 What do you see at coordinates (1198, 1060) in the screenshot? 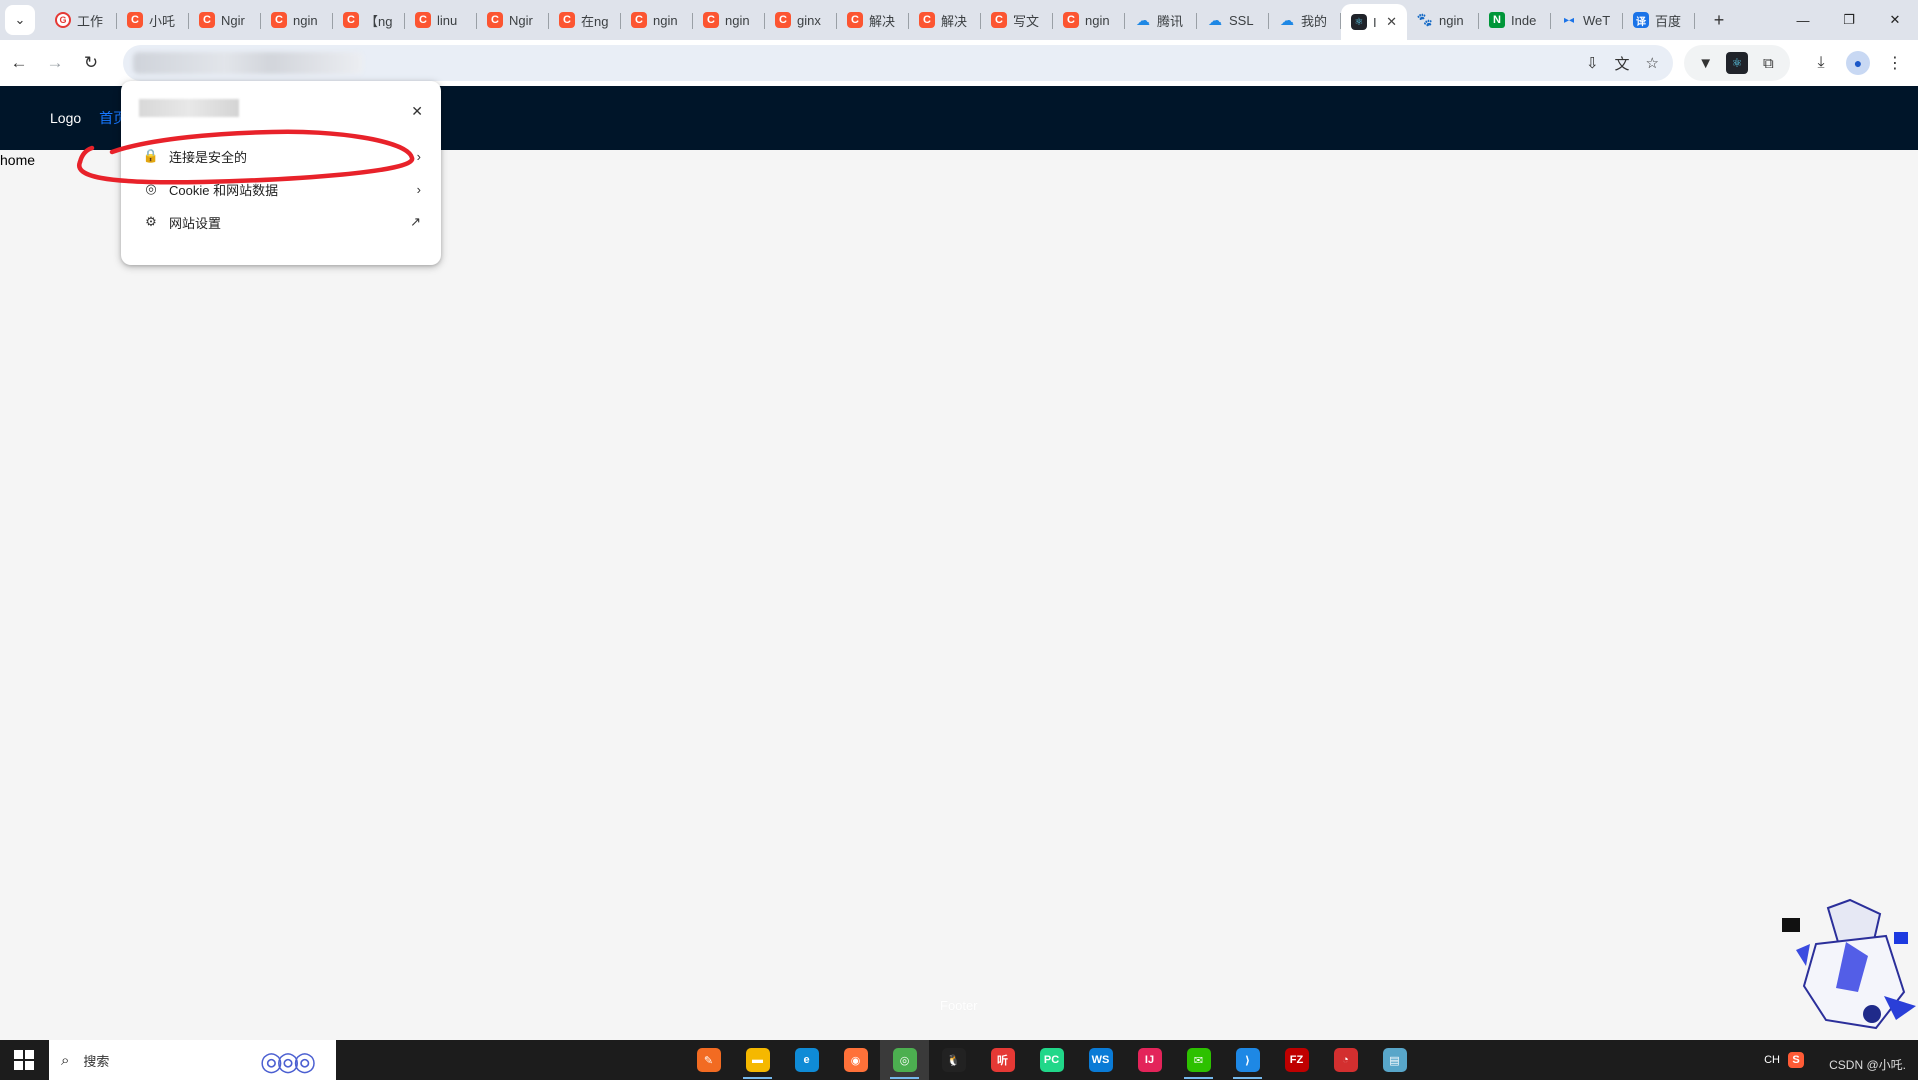
I see `app-wechat-button: ✉` at bounding box center [1198, 1060].